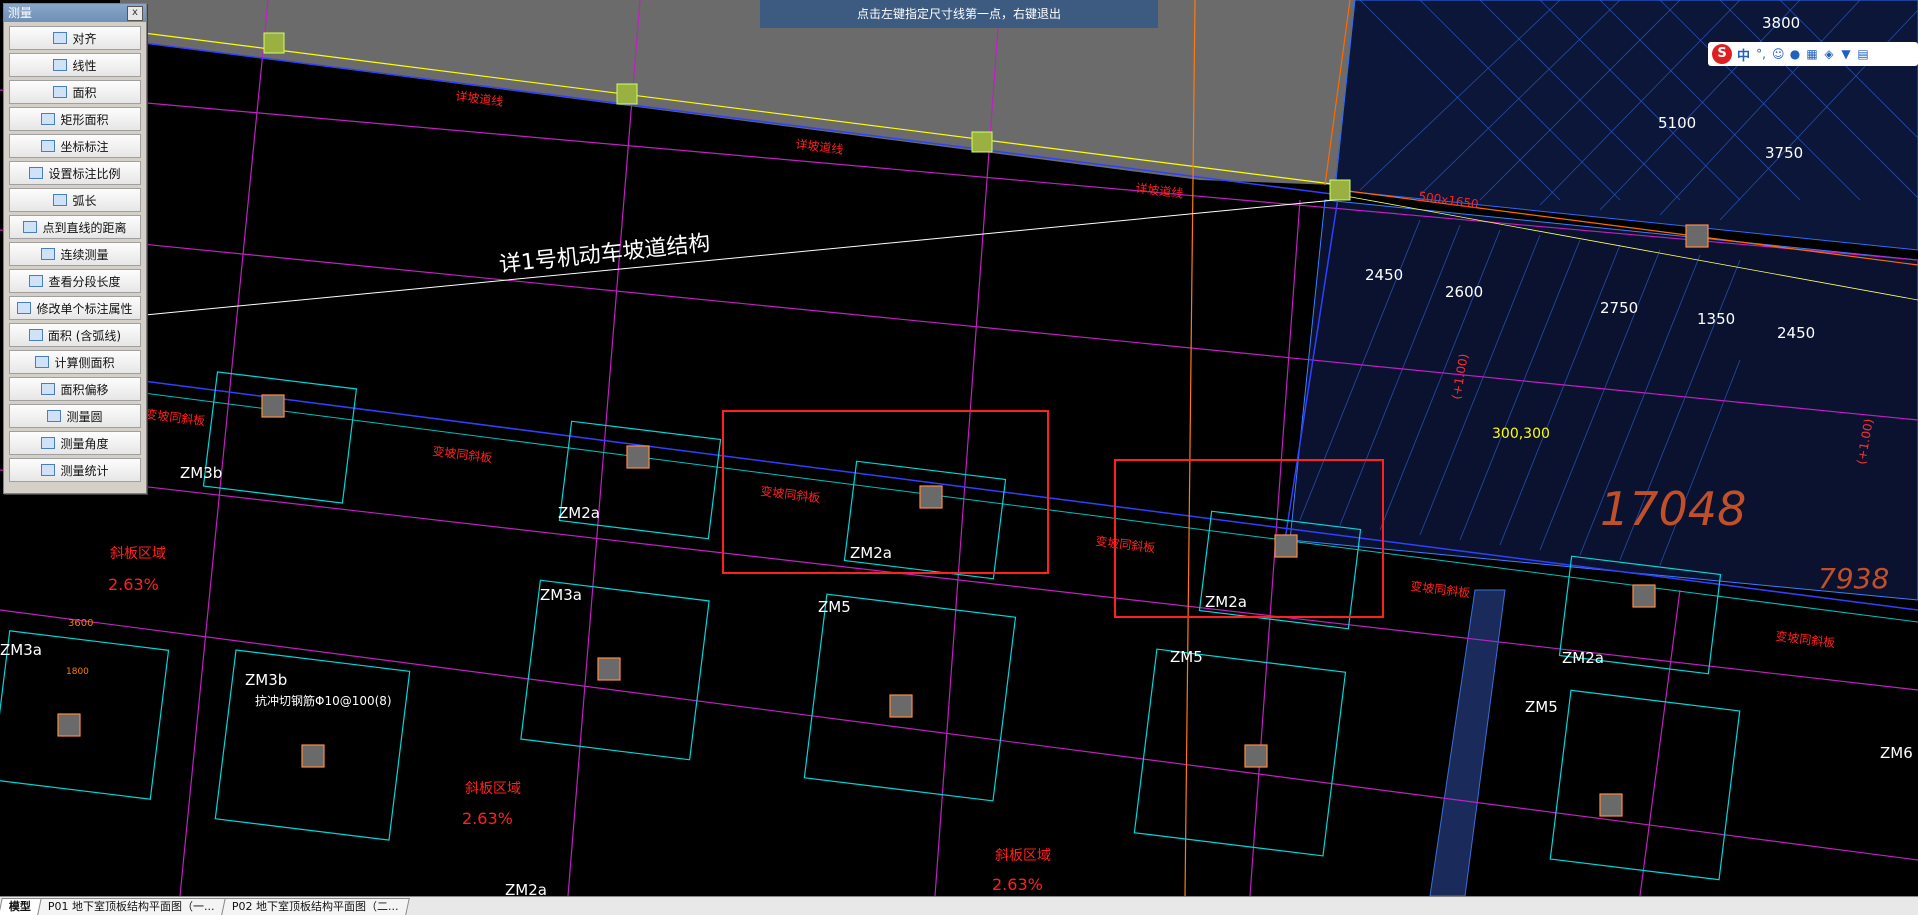  Describe the element at coordinates (48, 443) in the screenshot. I see `angle-measure-icon` at that location.